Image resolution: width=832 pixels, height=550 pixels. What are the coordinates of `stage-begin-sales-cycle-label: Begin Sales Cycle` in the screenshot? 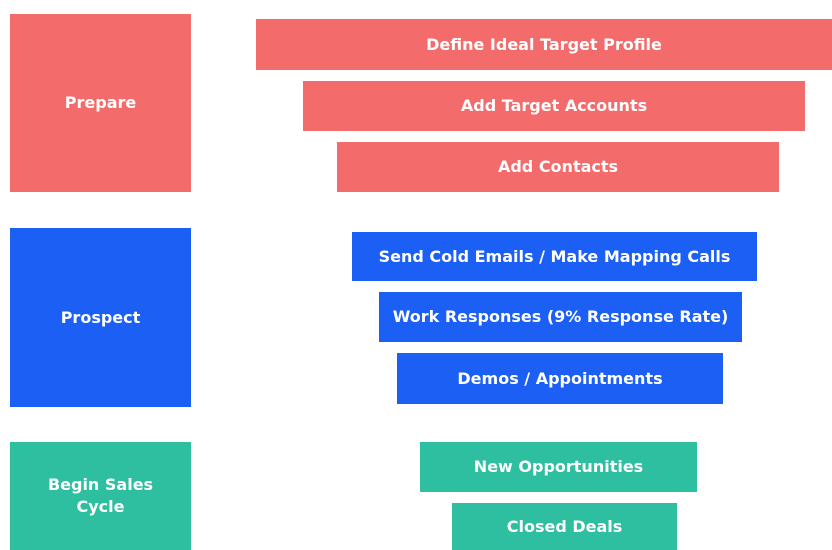 It's located at (100, 495).